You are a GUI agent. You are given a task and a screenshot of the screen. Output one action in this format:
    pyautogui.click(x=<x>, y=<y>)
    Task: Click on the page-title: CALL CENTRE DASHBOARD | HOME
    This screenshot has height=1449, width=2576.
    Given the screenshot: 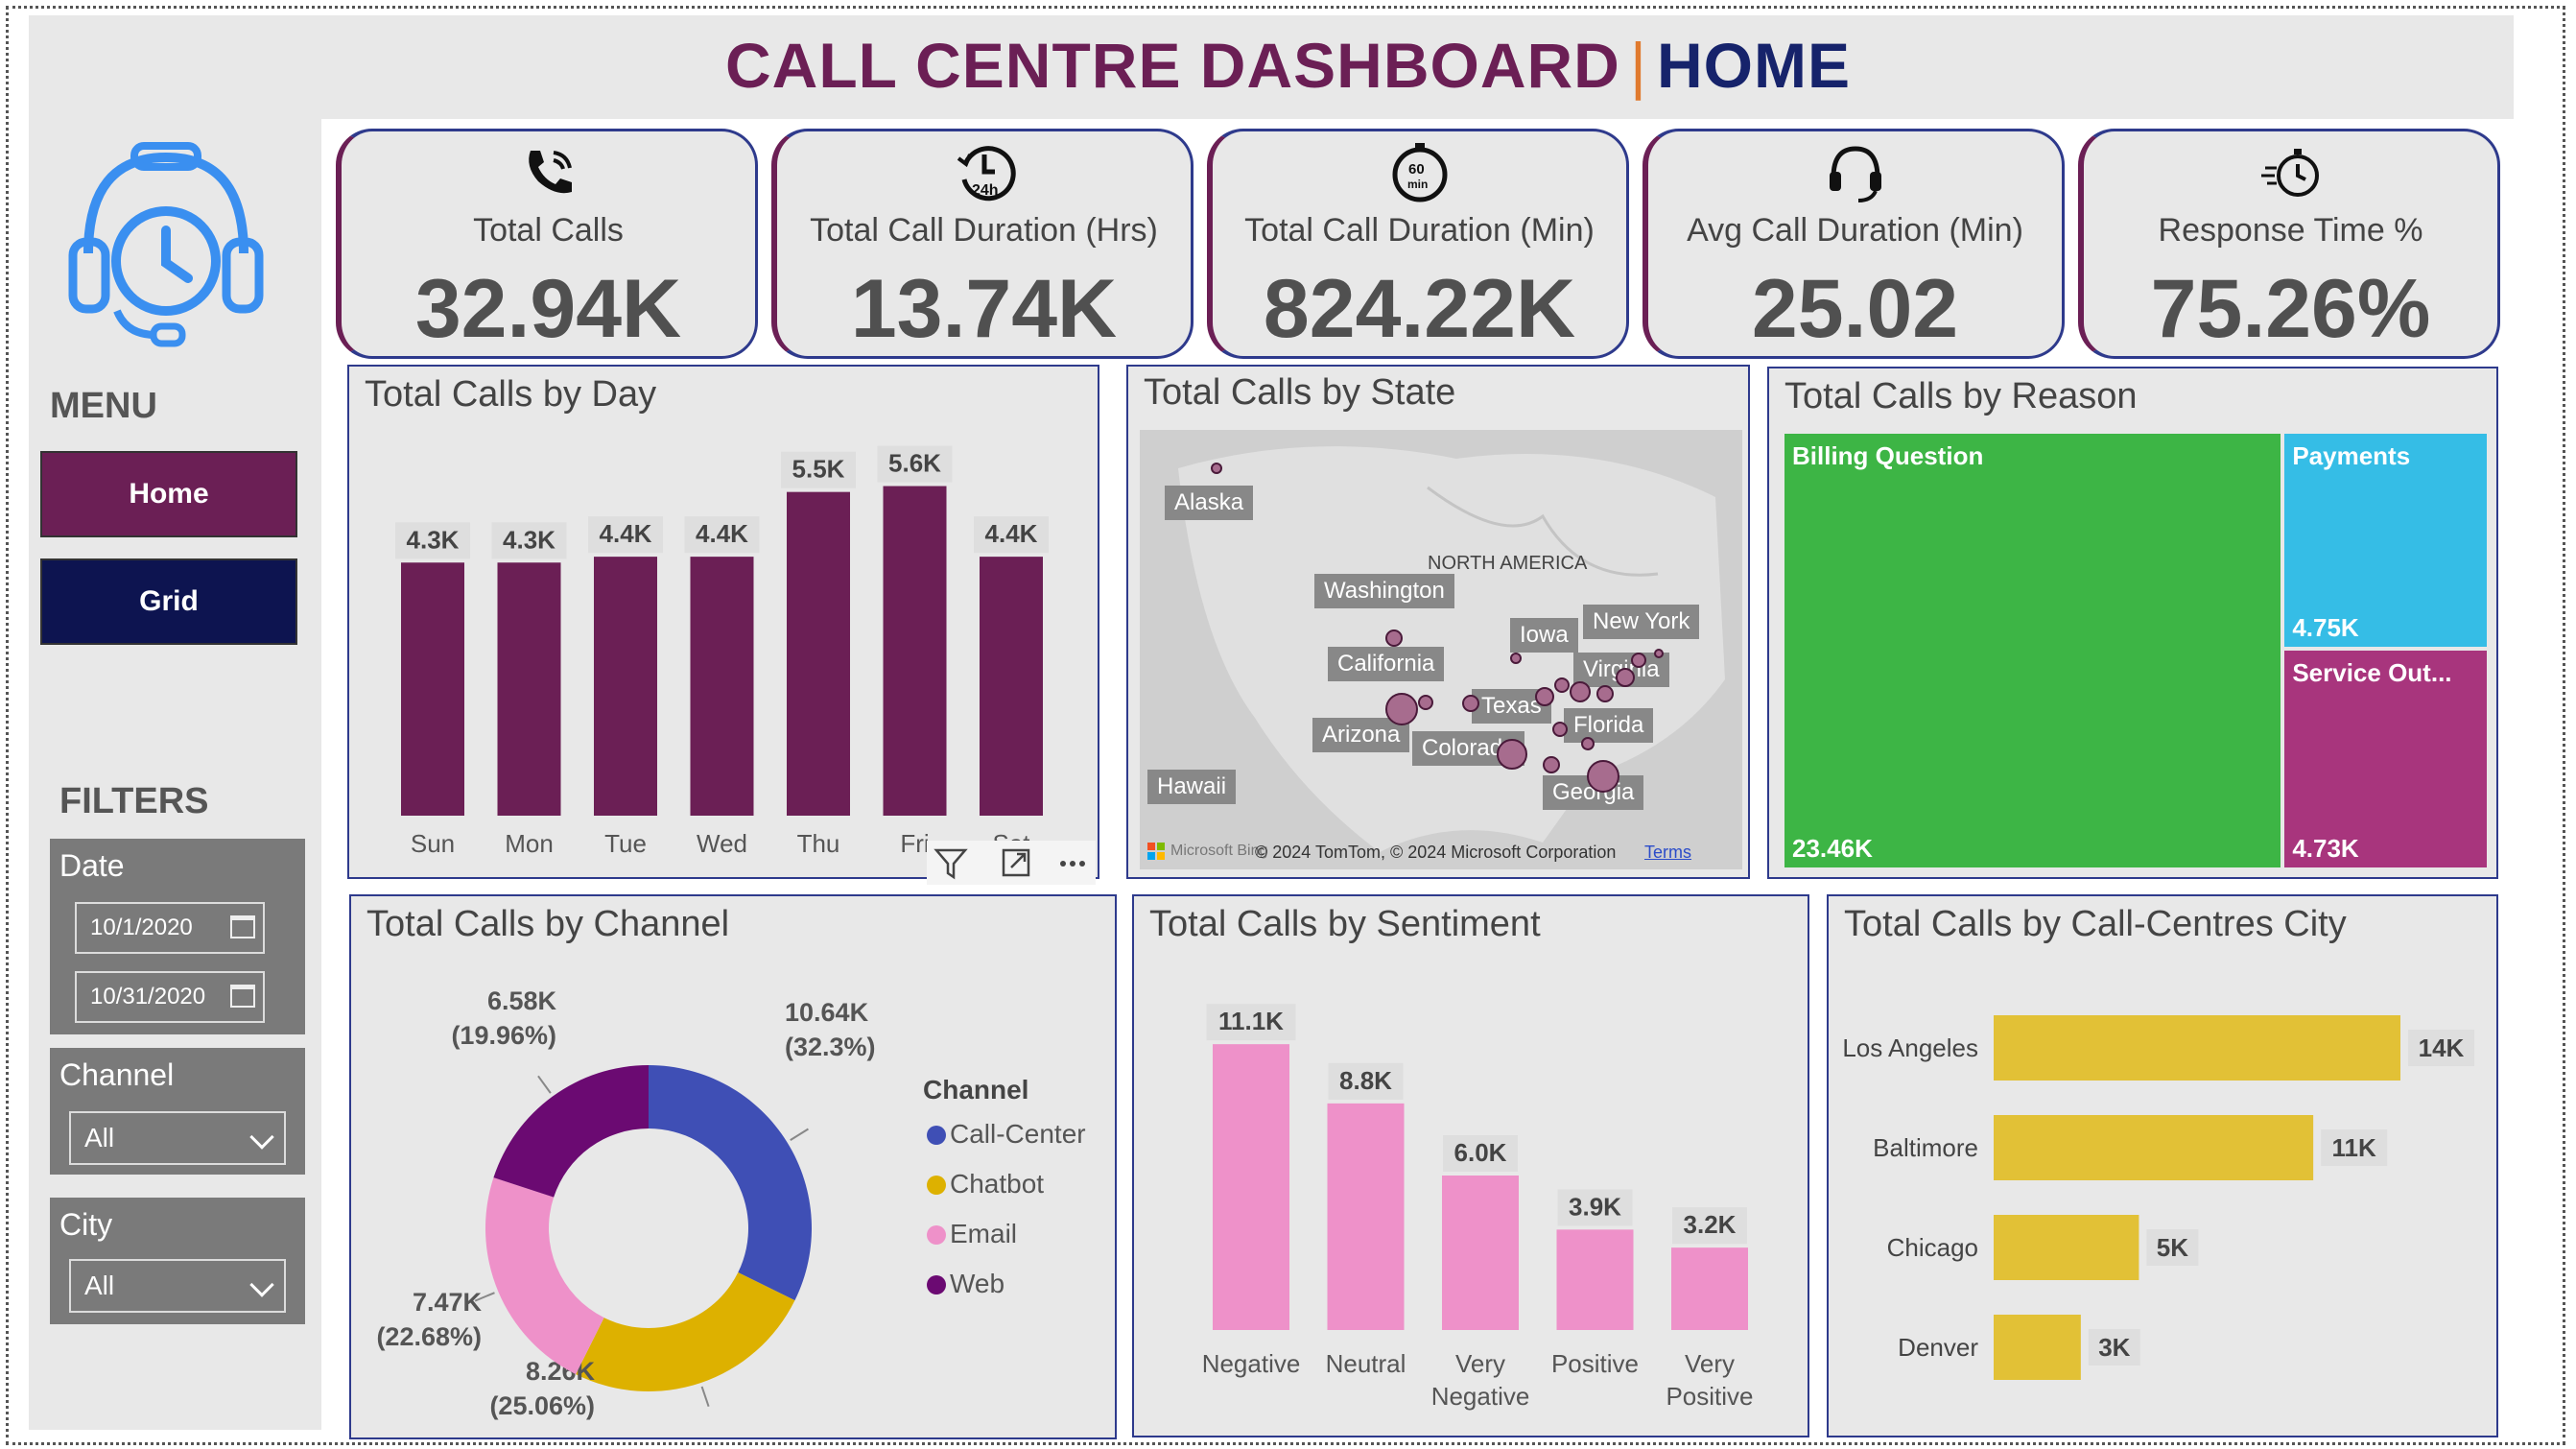 What is the action you would take?
    pyautogui.click(x=1288, y=65)
    